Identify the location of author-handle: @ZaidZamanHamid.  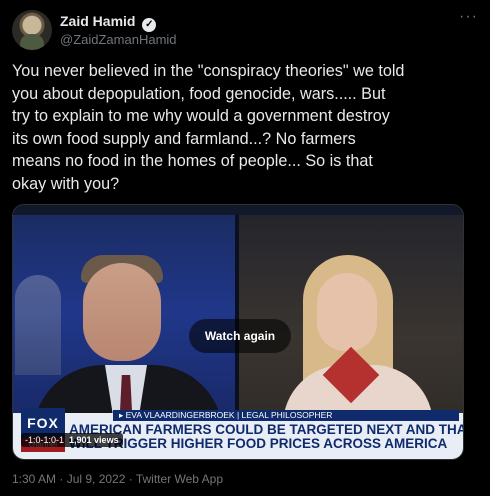
(118, 39).